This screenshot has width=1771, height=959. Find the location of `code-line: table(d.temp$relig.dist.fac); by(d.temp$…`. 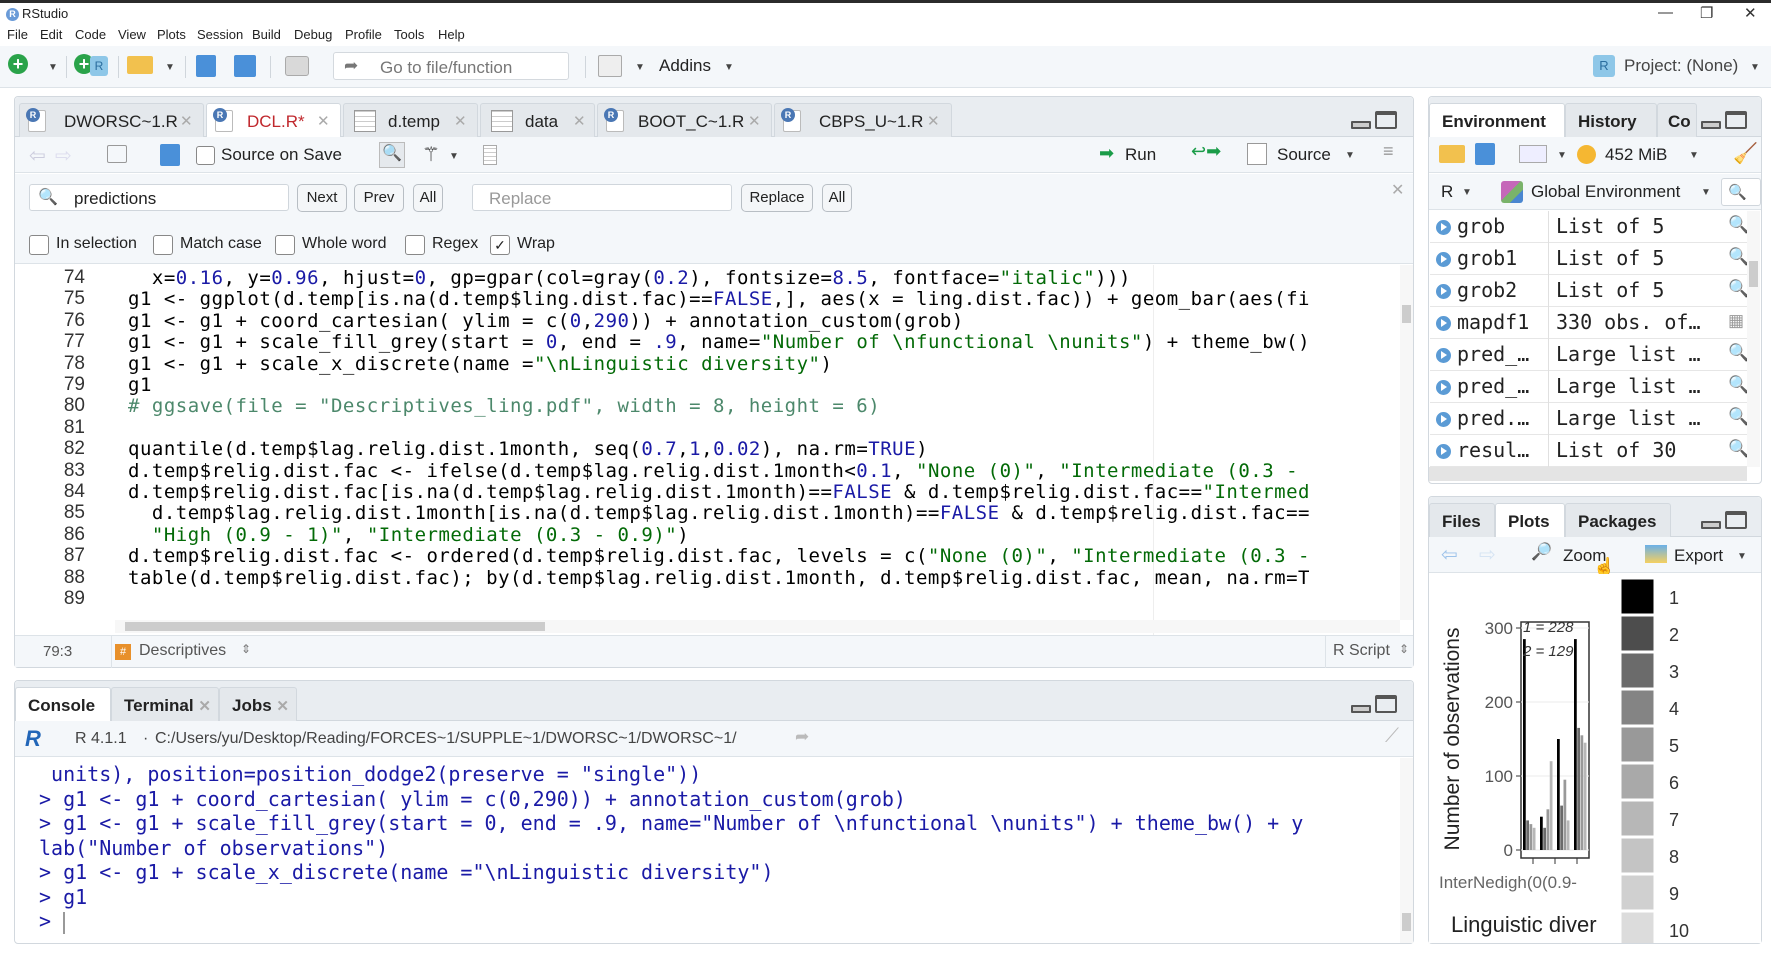

code-line: table(d.temp$relig.dist.fac); by(d.temp$… is located at coordinates (719, 578).